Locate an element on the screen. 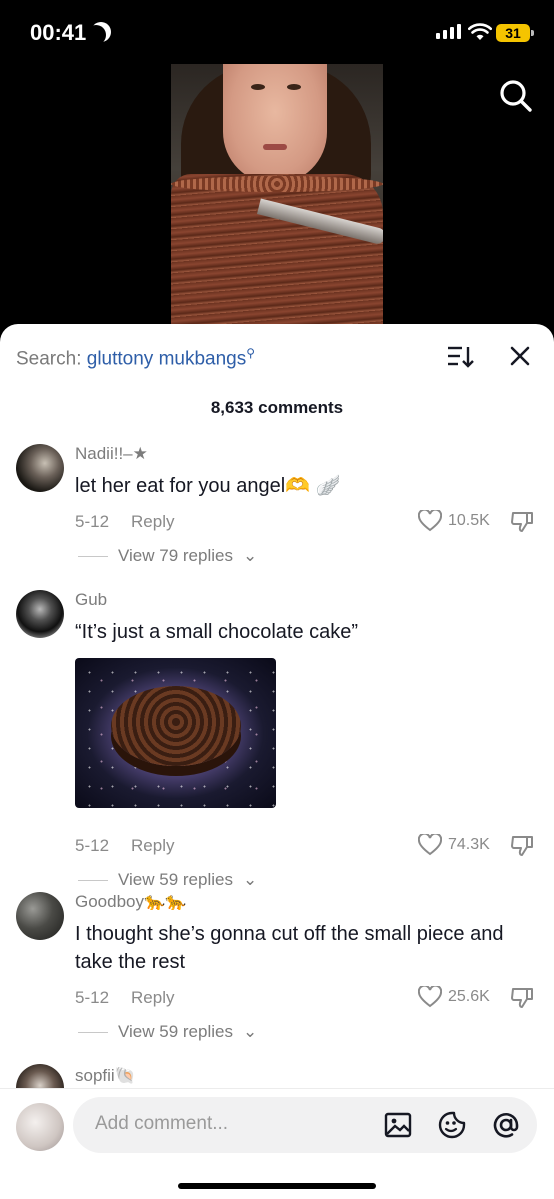  home-indicator is located at coordinates (277, 1186).